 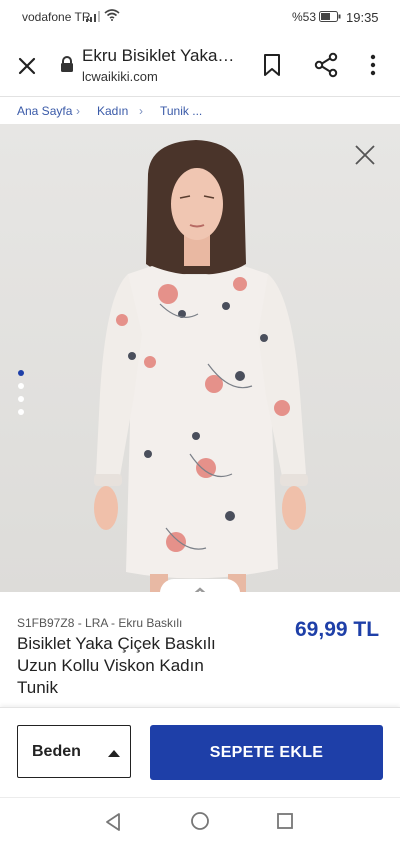 I want to click on chevron-up-icon, so click(x=200, y=589).